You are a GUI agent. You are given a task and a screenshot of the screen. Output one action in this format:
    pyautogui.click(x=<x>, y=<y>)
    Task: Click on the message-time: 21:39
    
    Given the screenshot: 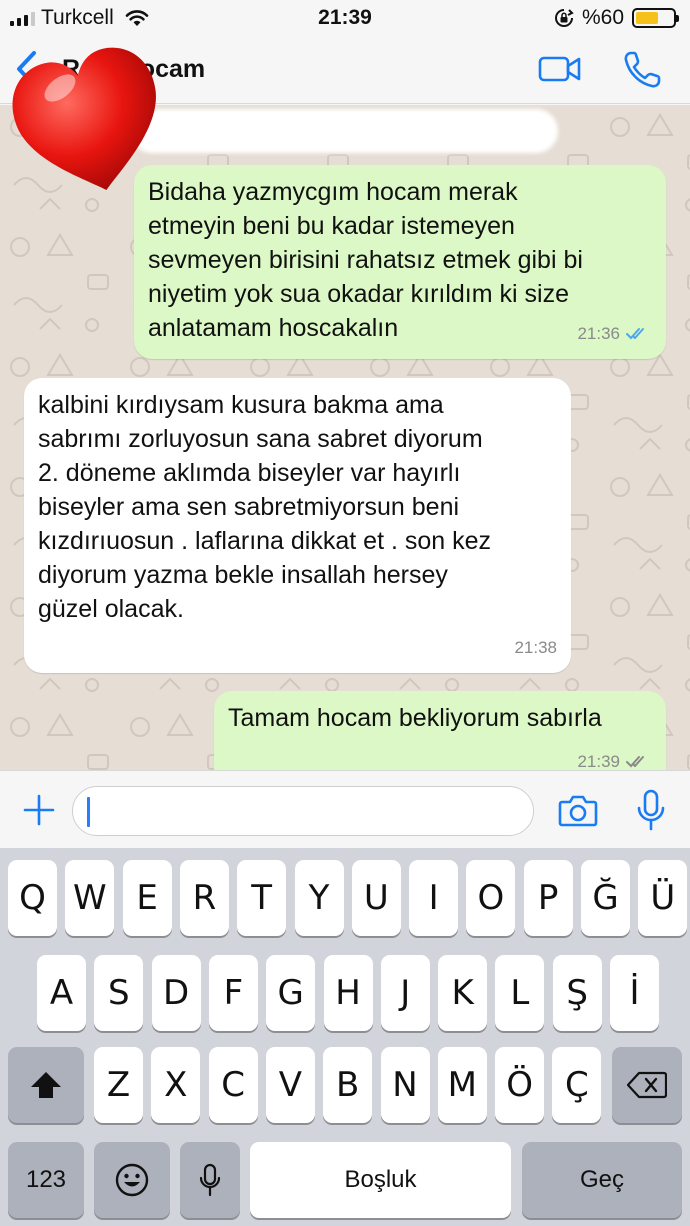 What is the action you would take?
    pyautogui.click(x=598, y=761)
    